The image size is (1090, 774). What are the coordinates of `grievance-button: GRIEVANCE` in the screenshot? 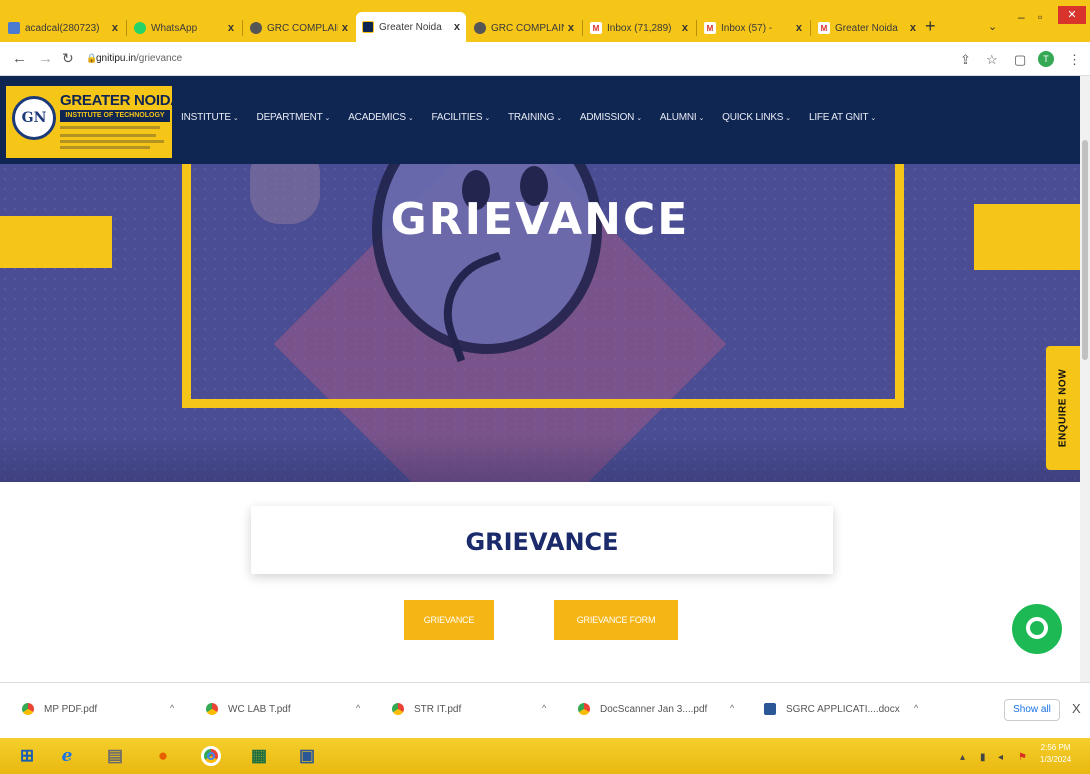 It's located at (449, 620).